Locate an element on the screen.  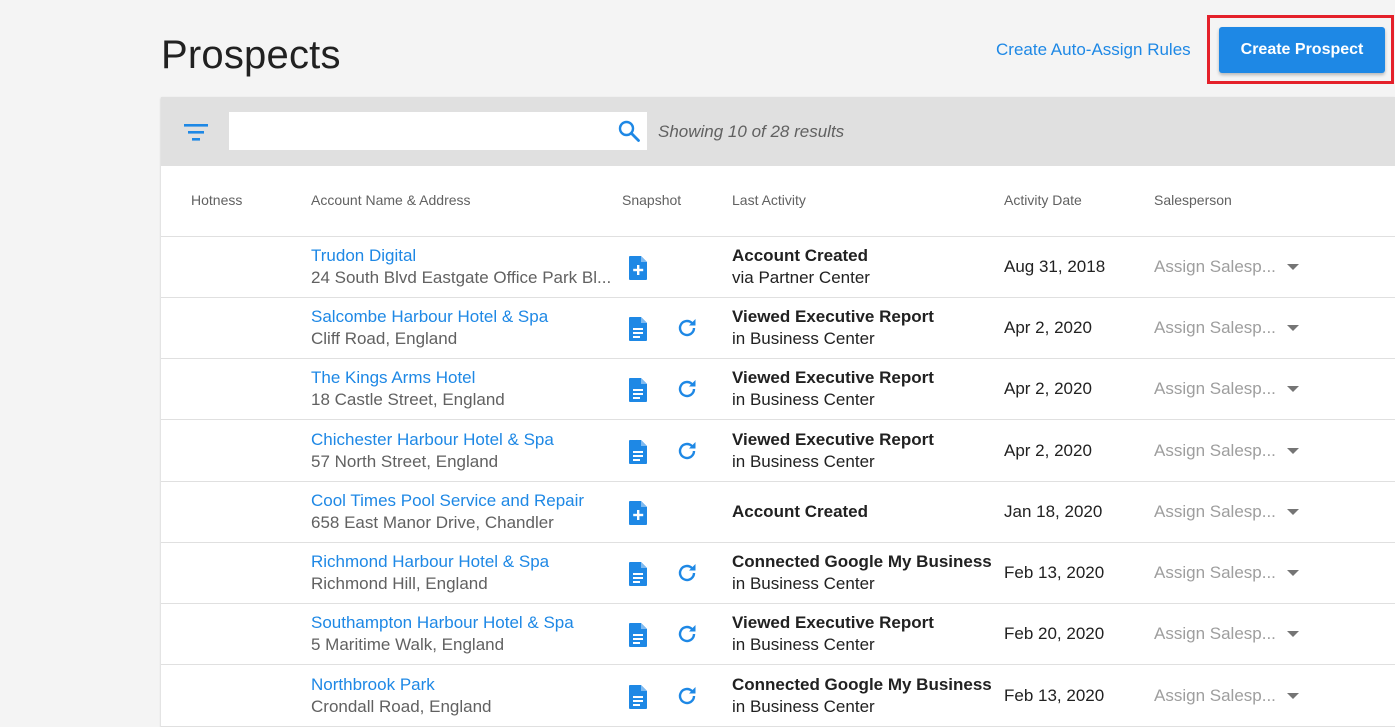
filter-icon is located at coordinates (196, 132).